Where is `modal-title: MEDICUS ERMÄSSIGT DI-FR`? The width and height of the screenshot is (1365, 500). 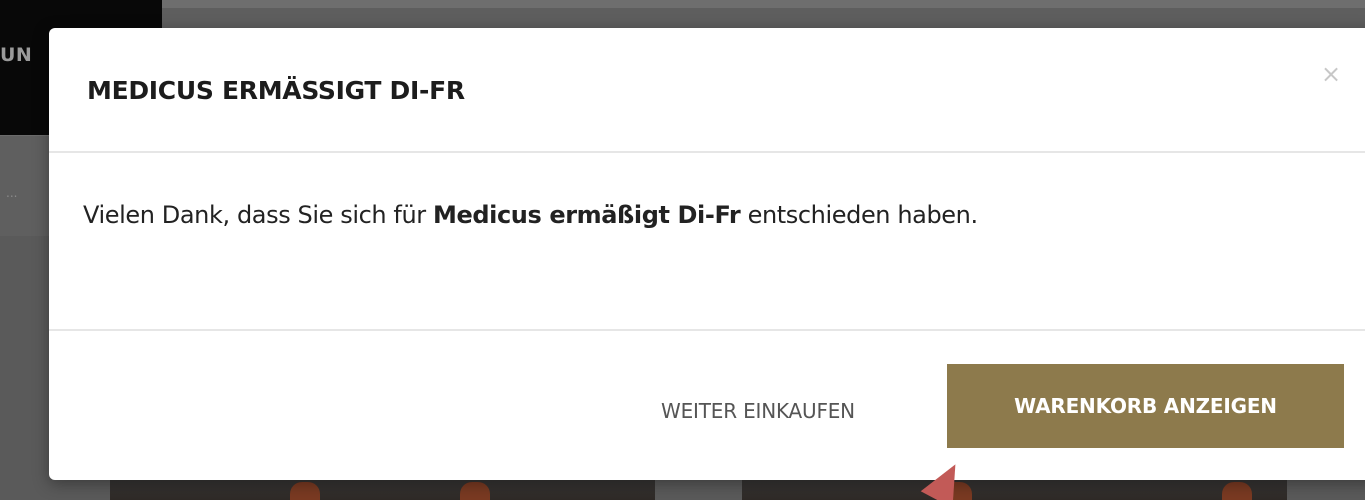 modal-title: MEDICUS ERMÄSSIGT DI-FR is located at coordinates (276, 90).